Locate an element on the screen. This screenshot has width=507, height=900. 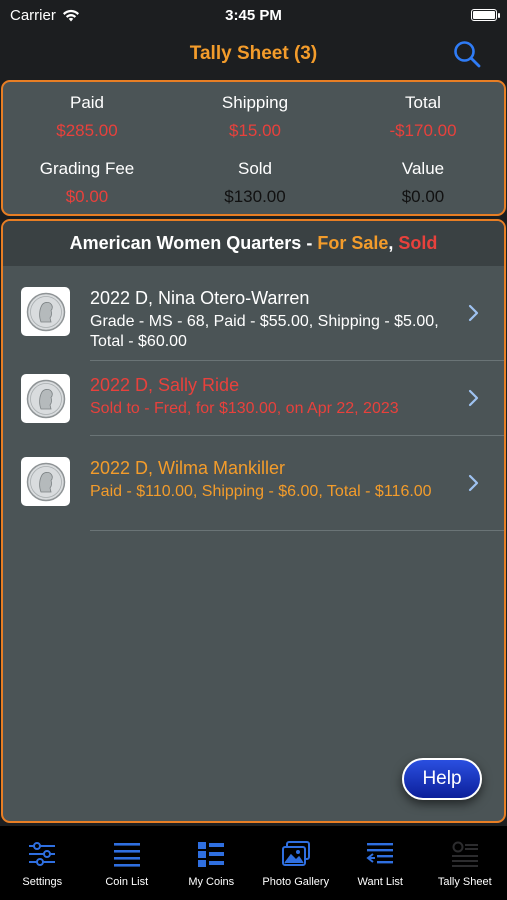
section-comma: , is located at coordinates (391, 243).